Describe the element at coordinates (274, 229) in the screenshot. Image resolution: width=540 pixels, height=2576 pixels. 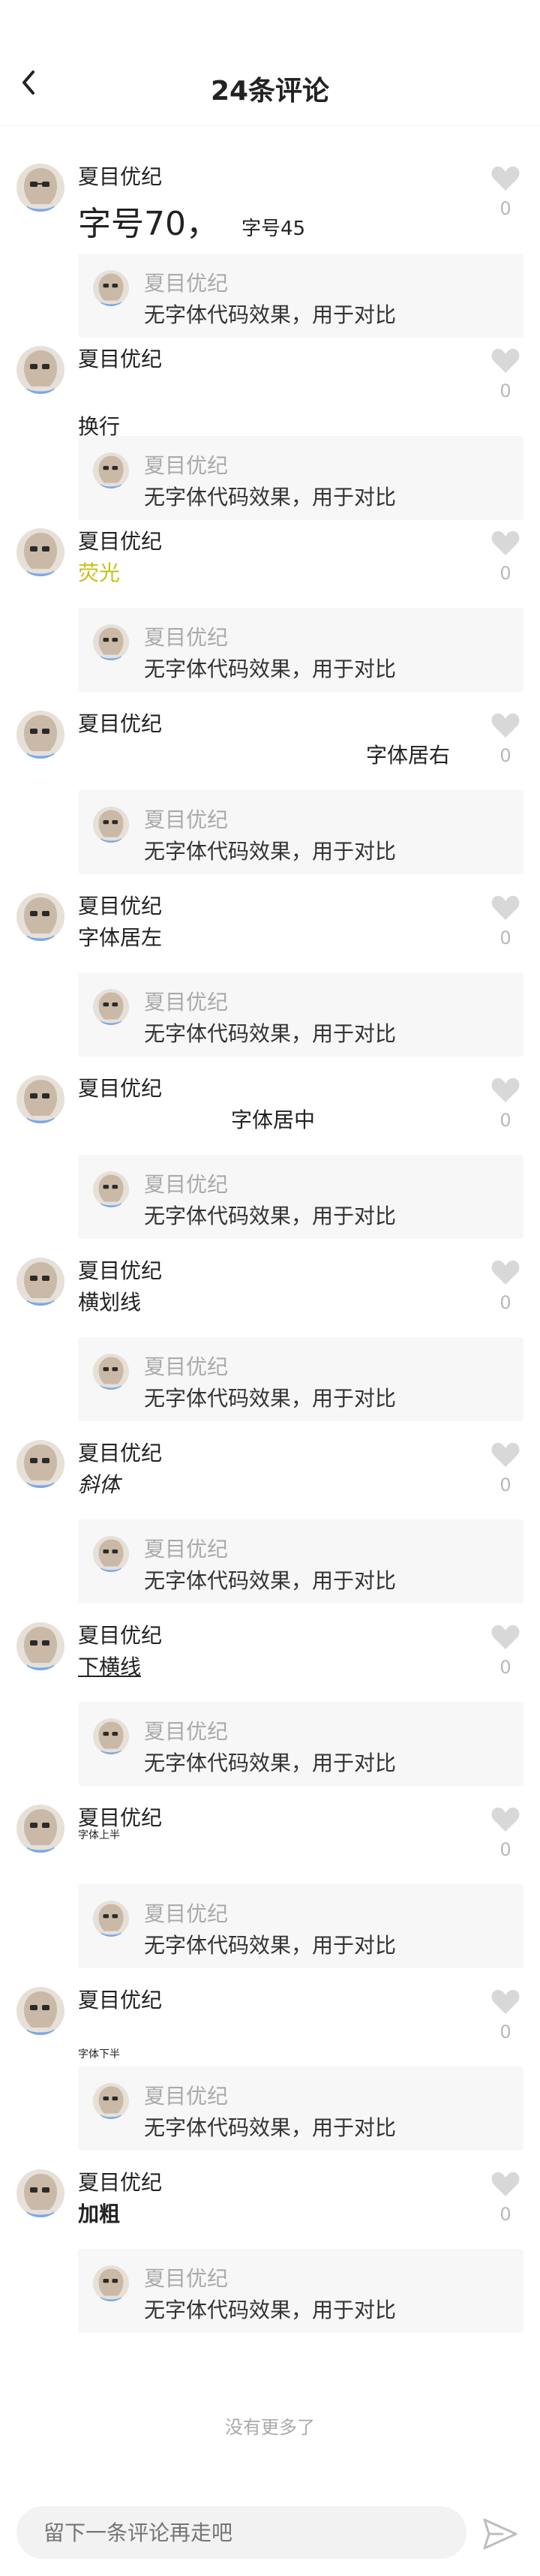
I see `comment-text-small: 字号45` at that location.